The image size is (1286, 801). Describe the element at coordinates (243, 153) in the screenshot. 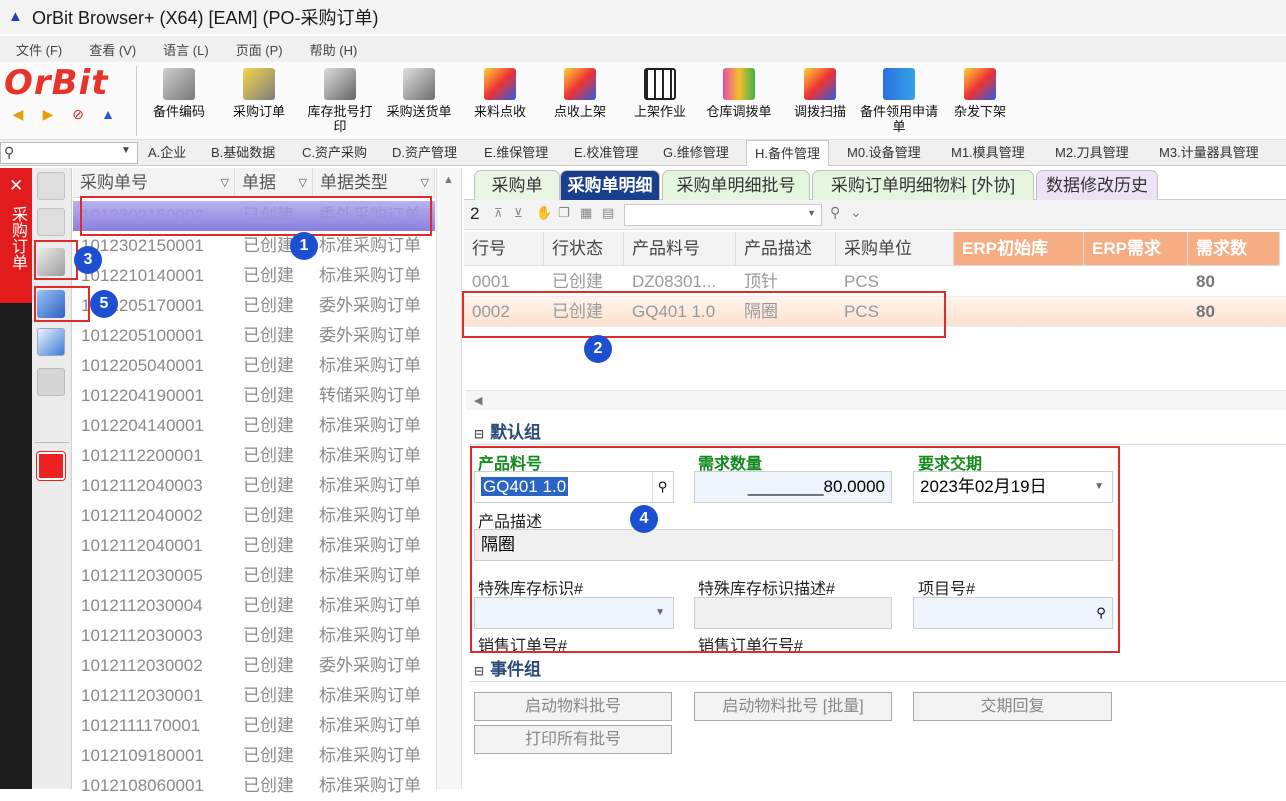

I see `tab-basic-data: B.基础数据` at that location.